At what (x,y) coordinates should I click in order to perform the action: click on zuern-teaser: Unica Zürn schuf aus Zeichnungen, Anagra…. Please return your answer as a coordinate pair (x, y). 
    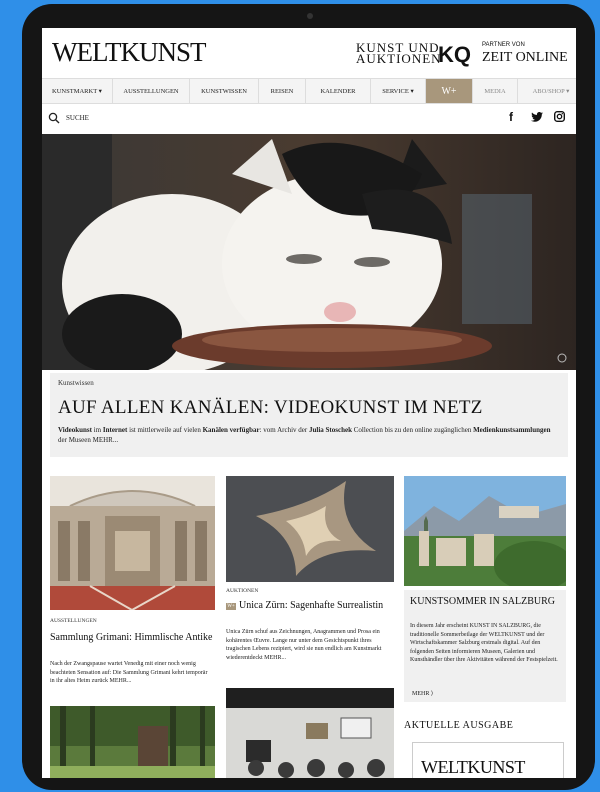
    Looking at the image, I should click on (304, 645).